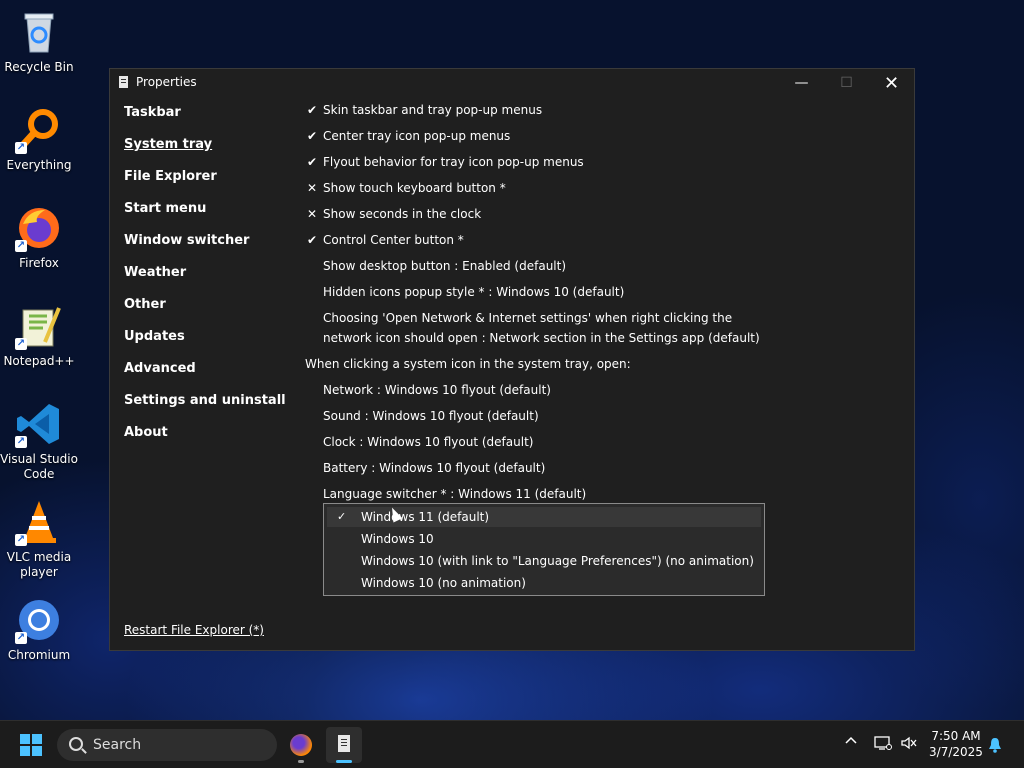  What do you see at coordinates (956, 744) in the screenshot?
I see `taskbar-clock: 7:50 AM 3/7/2025` at bounding box center [956, 744].